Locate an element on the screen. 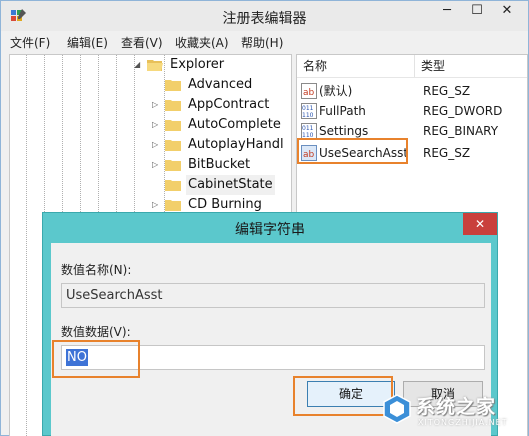 The image size is (529, 436). menu-view: 查看(V) is located at coordinates (142, 42).